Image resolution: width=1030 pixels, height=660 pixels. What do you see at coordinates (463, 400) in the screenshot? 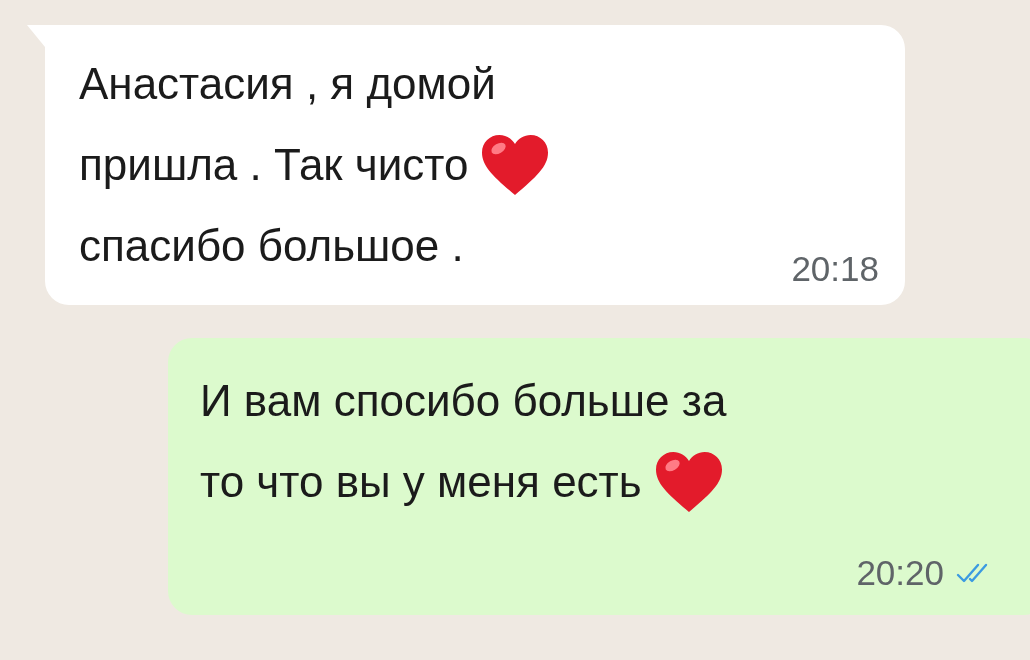
I see `message-text: И вам спосибо больше за` at bounding box center [463, 400].